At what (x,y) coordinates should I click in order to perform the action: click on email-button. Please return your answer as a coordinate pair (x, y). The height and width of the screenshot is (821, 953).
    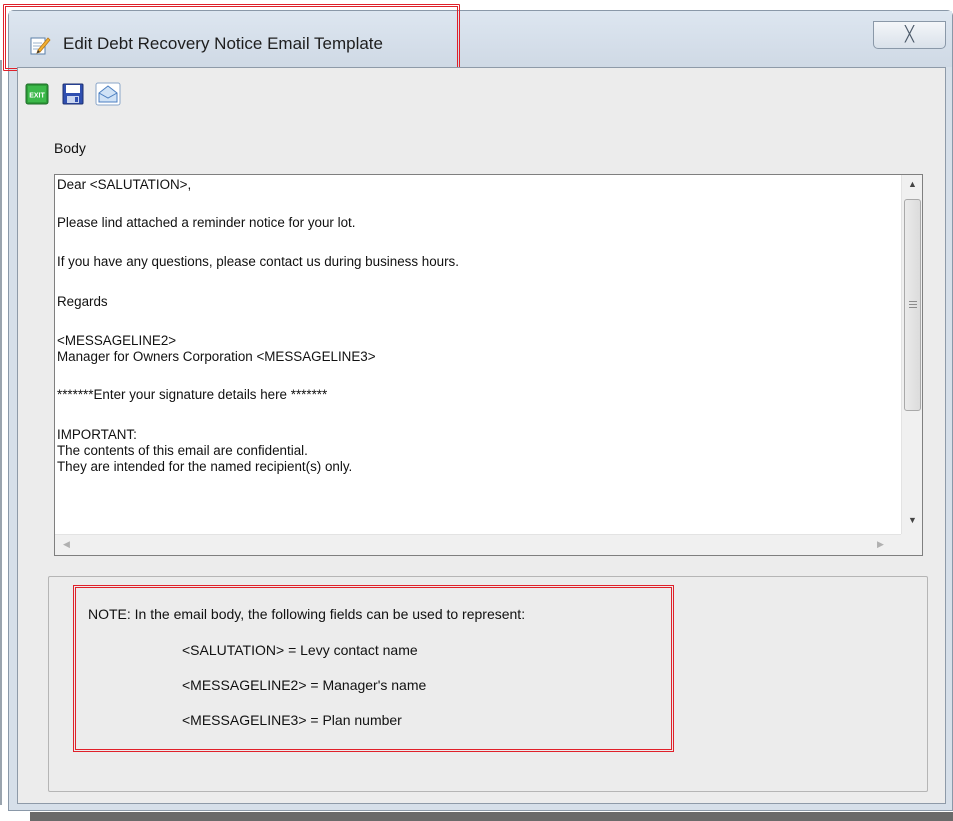
    Looking at the image, I should click on (107, 94).